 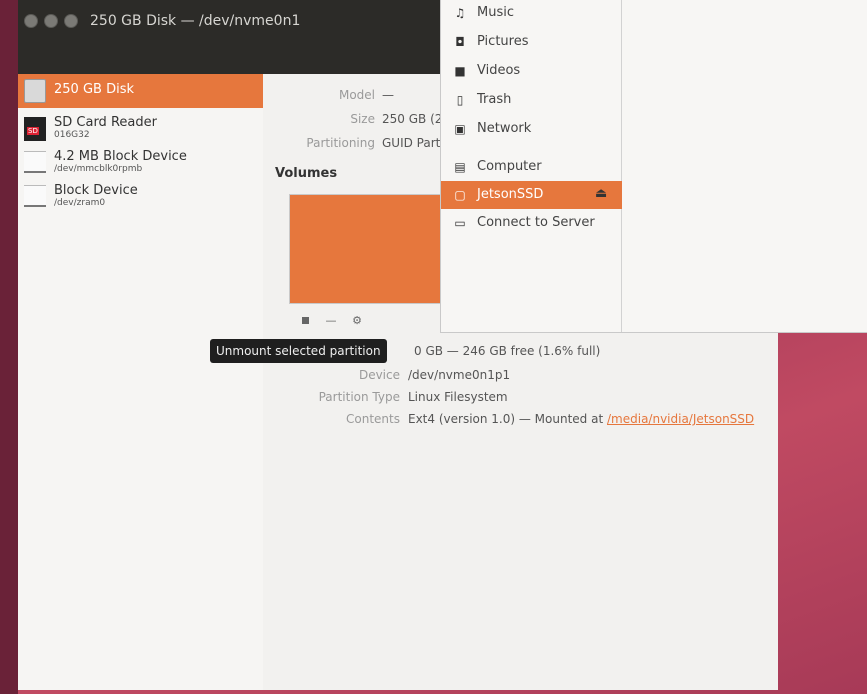 I want to click on place-pictures: ◘ Pictures, so click(x=531, y=42).